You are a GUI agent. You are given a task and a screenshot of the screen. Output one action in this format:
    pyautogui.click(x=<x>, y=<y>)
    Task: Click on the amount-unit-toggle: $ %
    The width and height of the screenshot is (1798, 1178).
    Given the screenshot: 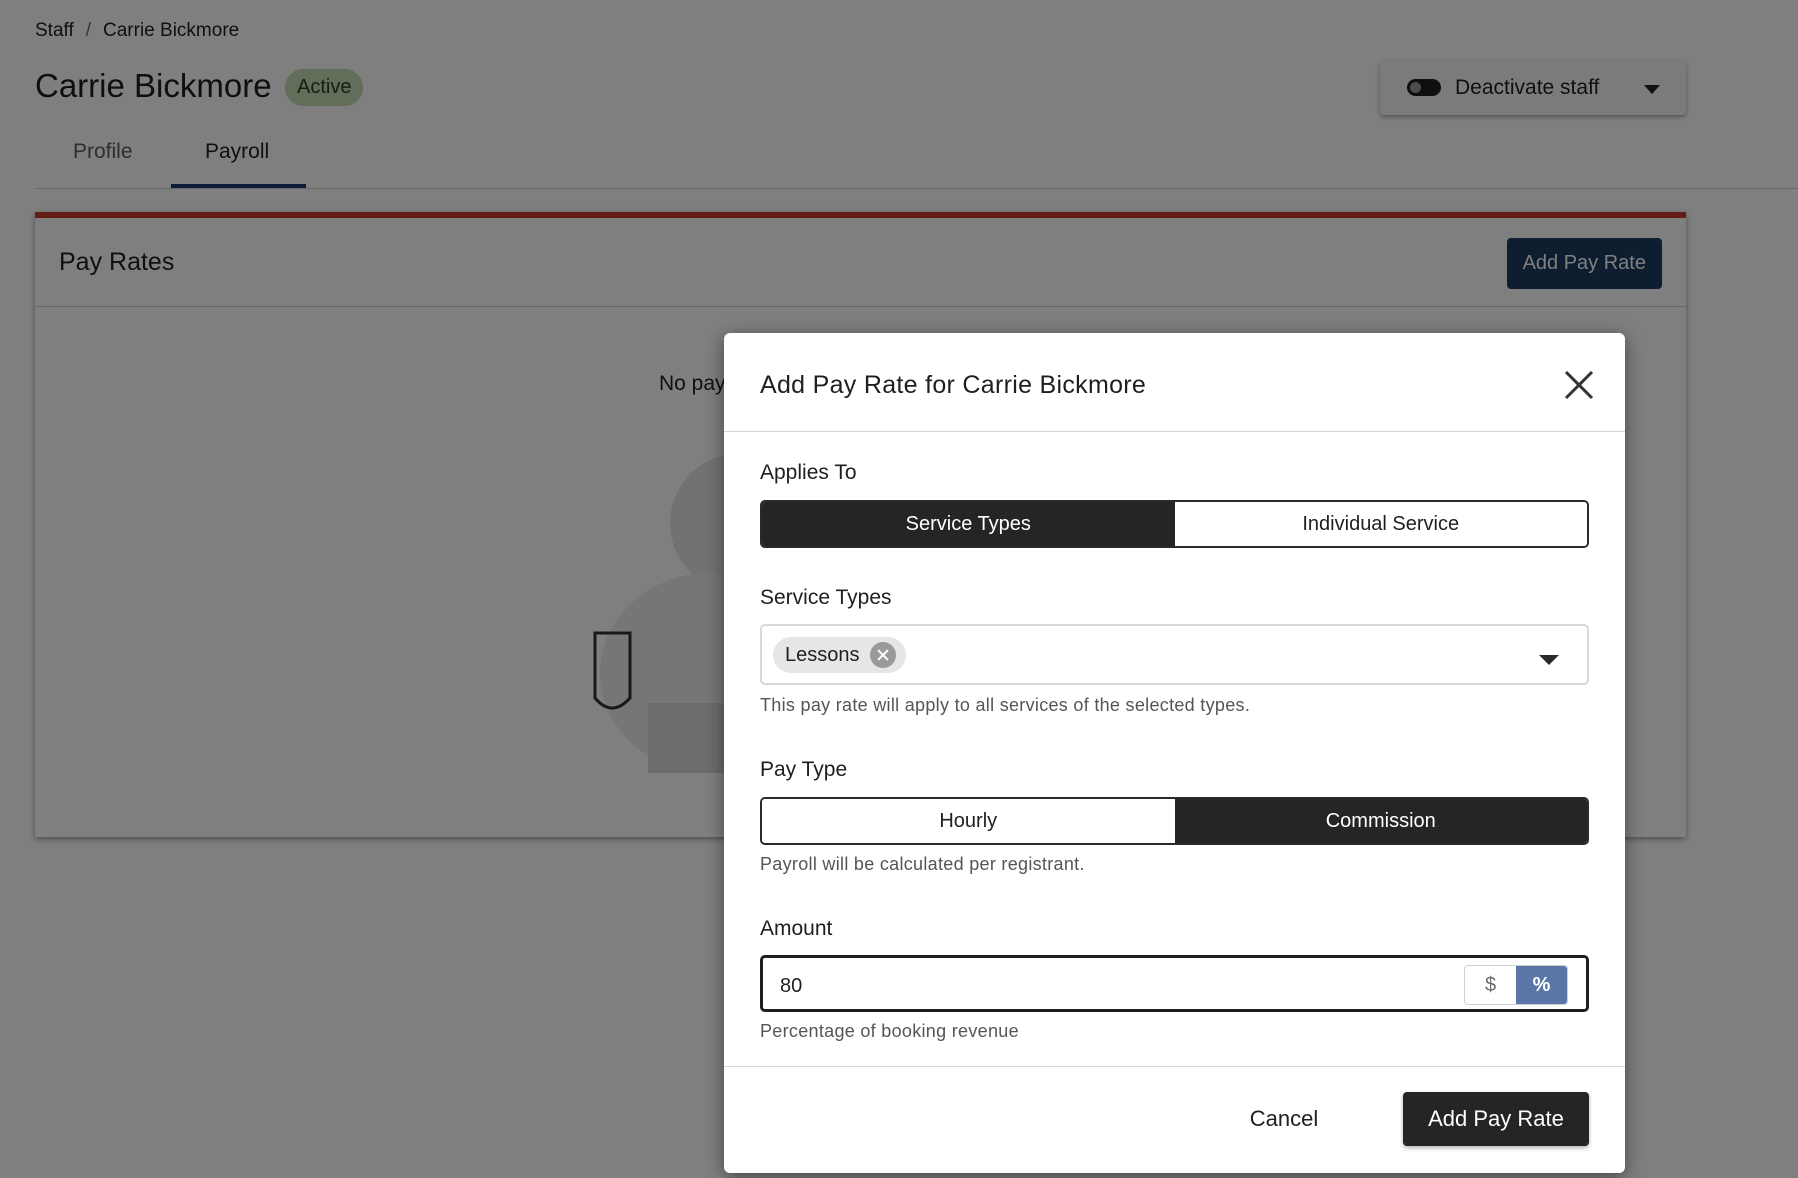 What is the action you would take?
    pyautogui.click(x=1516, y=985)
    